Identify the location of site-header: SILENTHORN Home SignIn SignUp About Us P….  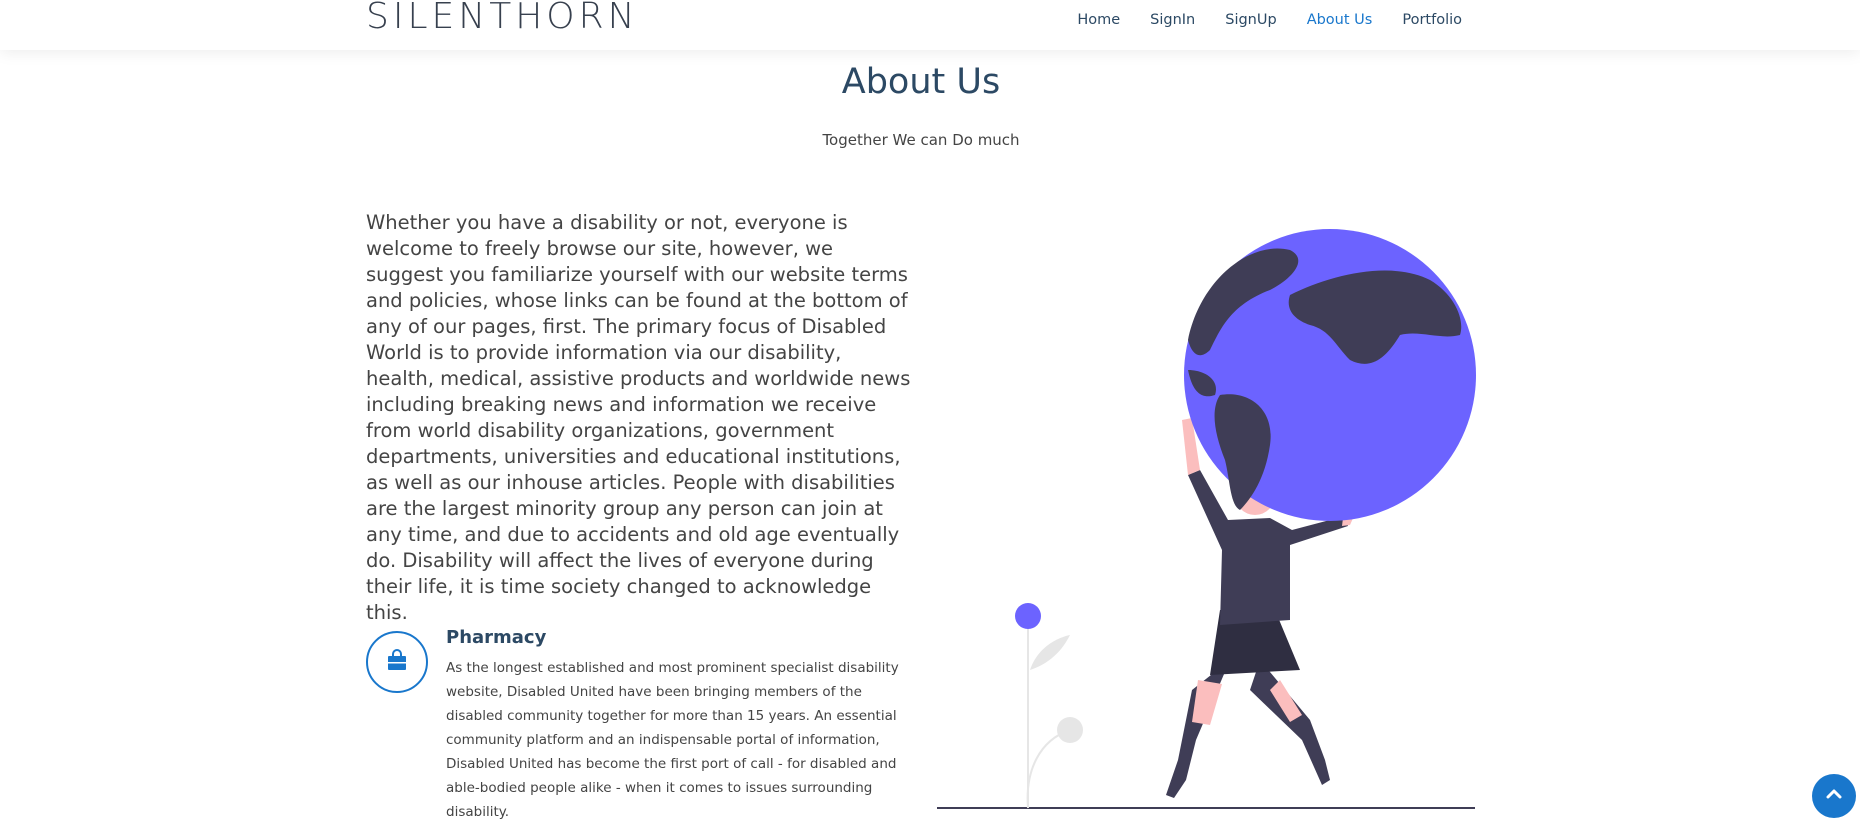
(930, 25).